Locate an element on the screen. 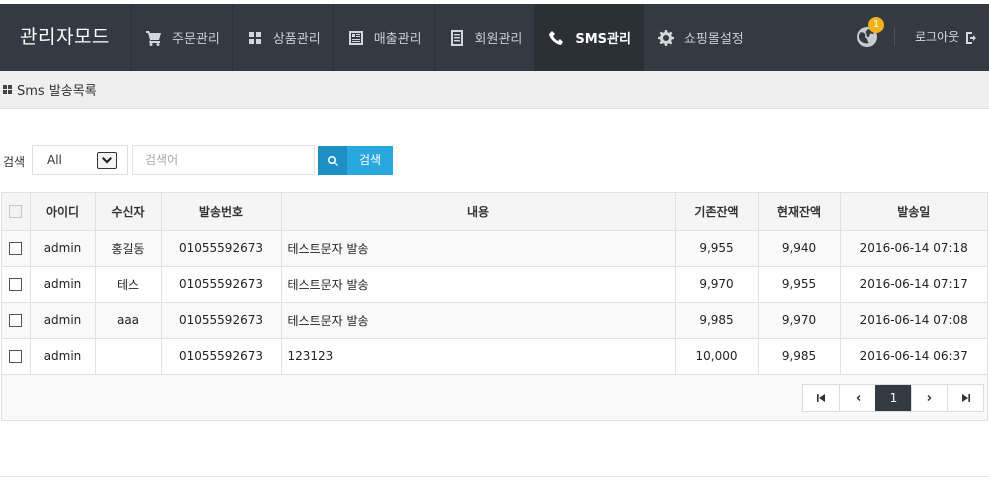  cell-before-balance: 9,970 is located at coordinates (716, 284).